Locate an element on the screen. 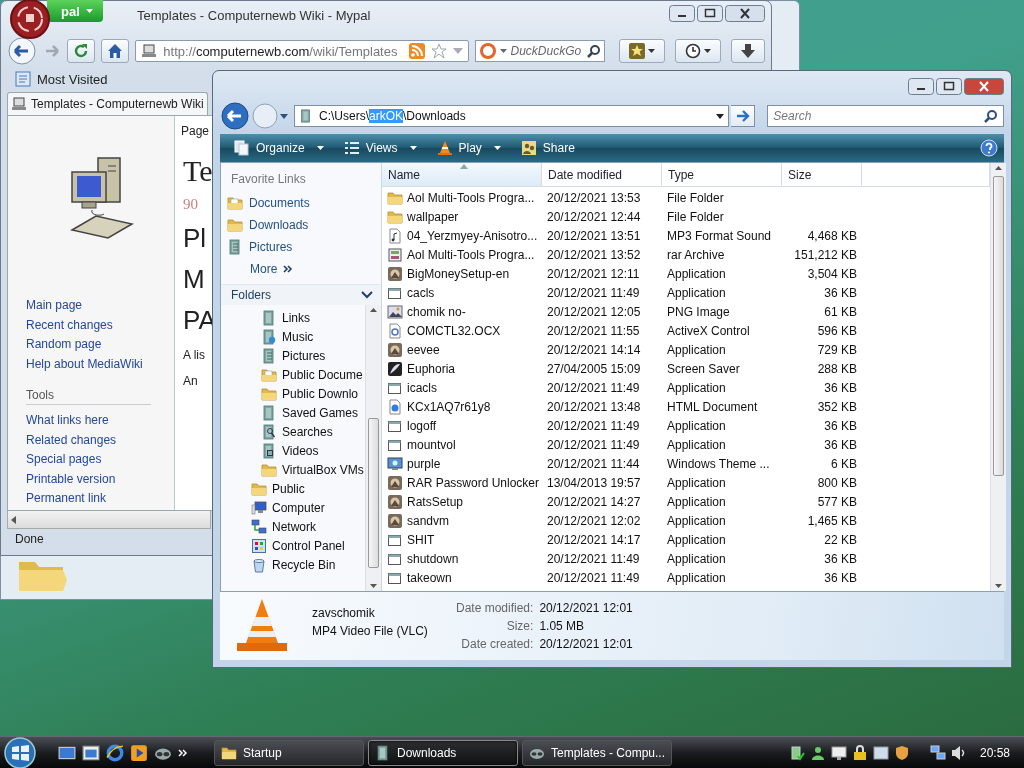 The width and height of the screenshot is (1024, 768). toolbar-button: Views is located at coordinates (380, 148).